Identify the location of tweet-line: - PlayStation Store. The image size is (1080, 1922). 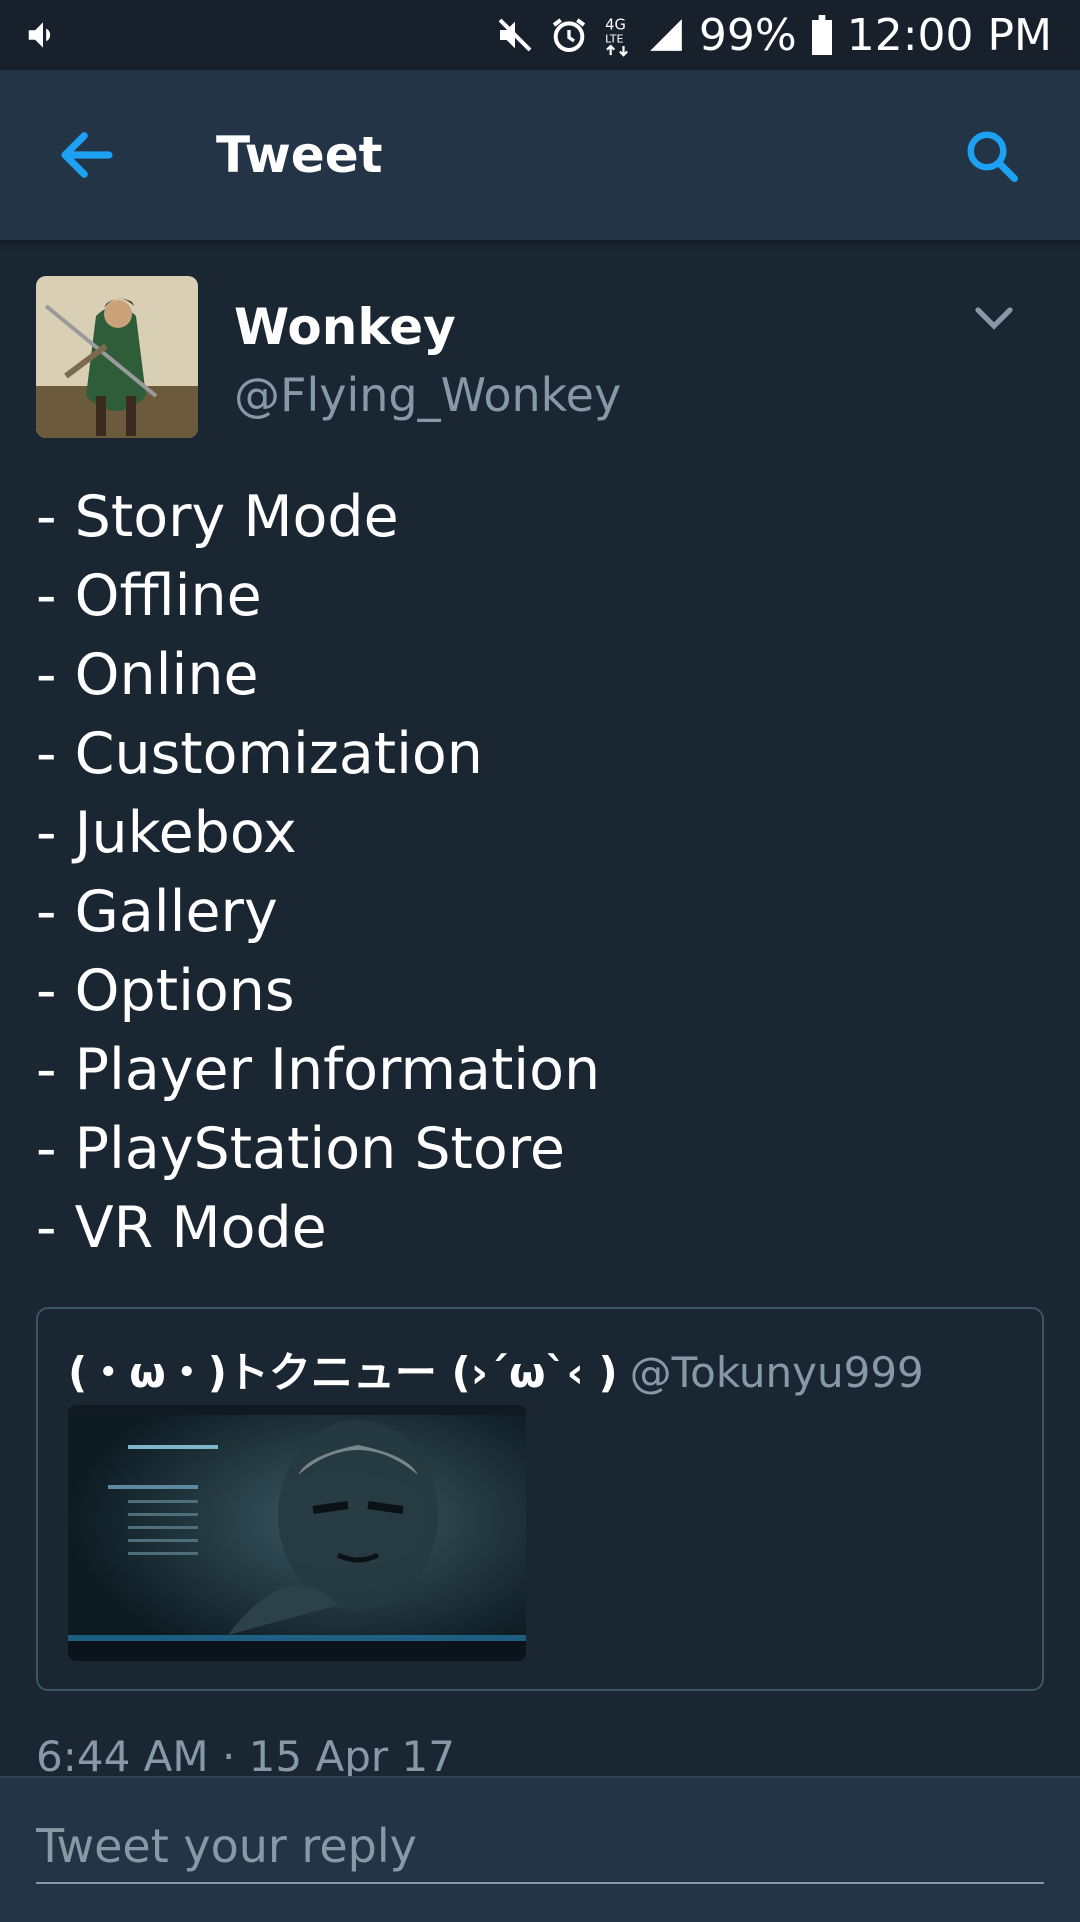
(300, 1149).